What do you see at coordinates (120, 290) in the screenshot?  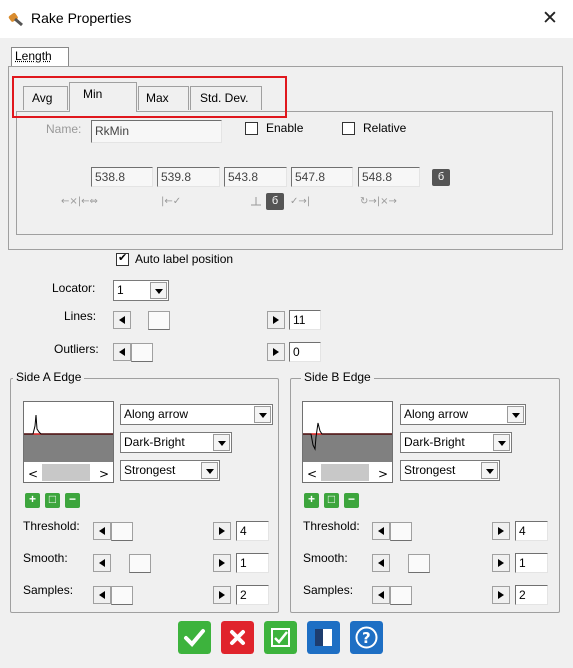 I see `locator-value: 1` at bounding box center [120, 290].